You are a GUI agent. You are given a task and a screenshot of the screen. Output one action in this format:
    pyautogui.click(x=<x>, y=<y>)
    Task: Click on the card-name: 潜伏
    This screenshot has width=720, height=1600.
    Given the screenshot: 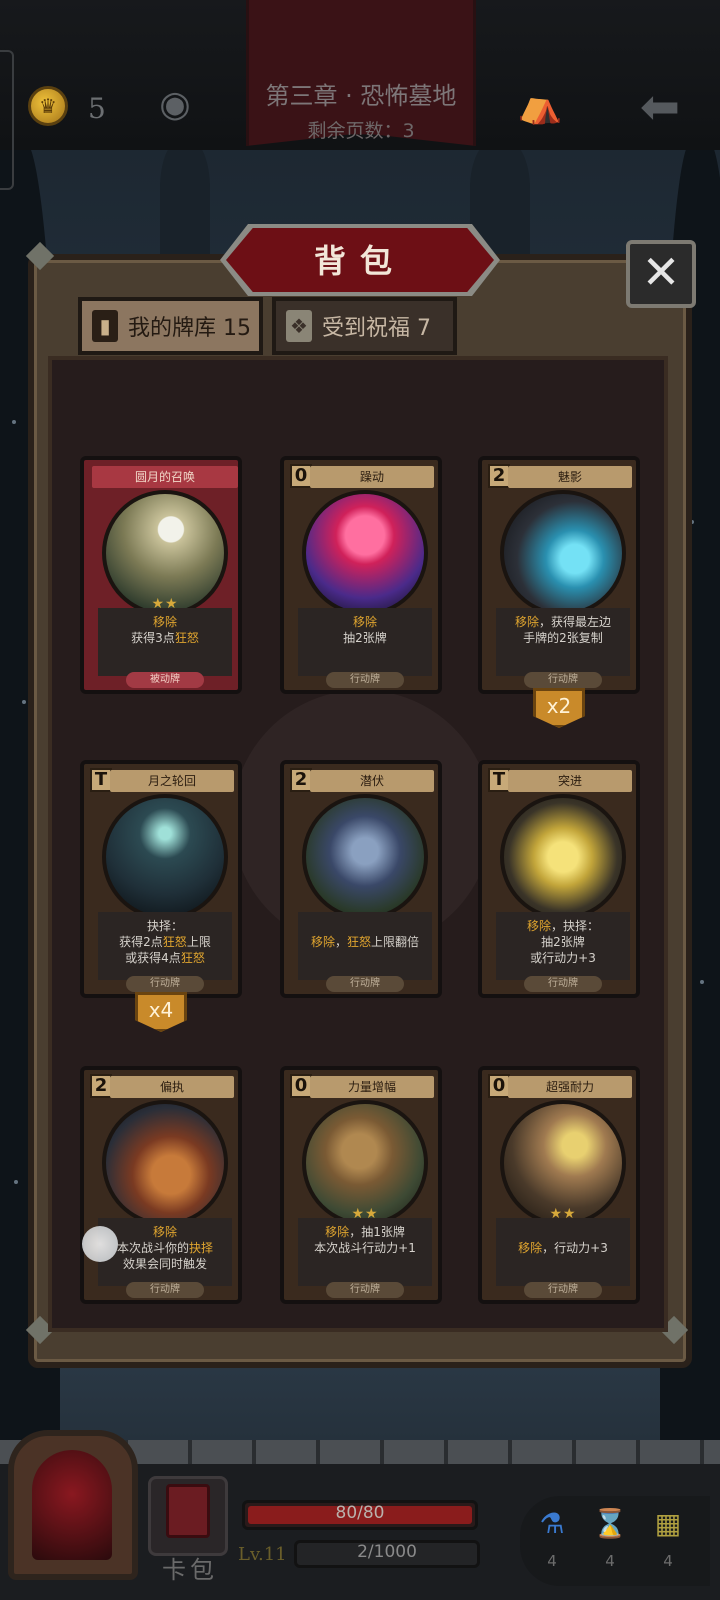 What is the action you would take?
    pyautogui.click(x=372, y=781)
    